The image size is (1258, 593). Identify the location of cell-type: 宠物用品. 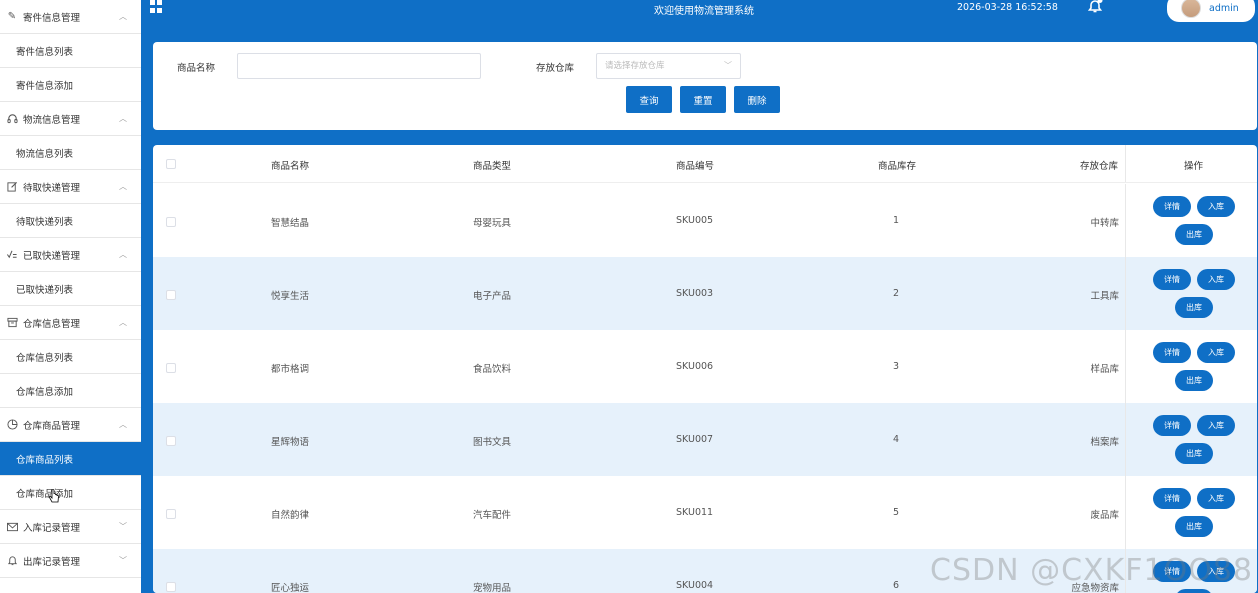
(492, 588).